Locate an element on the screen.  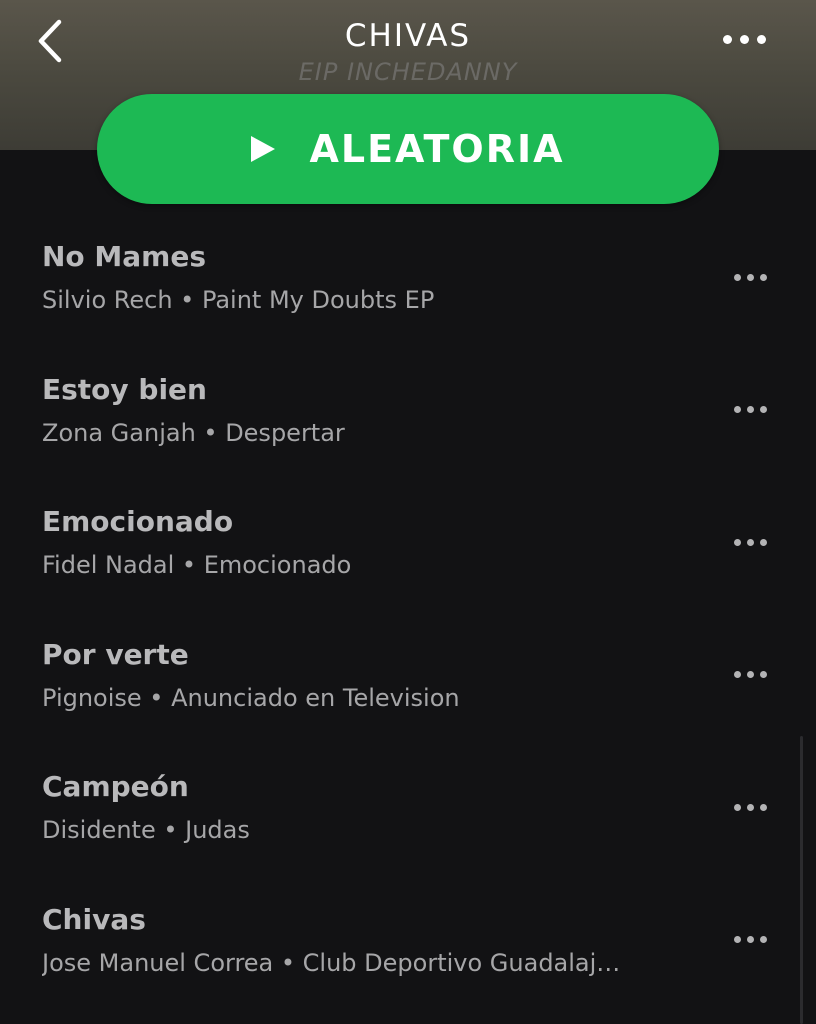
track-title: Campeón is located at coordinates (115, 786).